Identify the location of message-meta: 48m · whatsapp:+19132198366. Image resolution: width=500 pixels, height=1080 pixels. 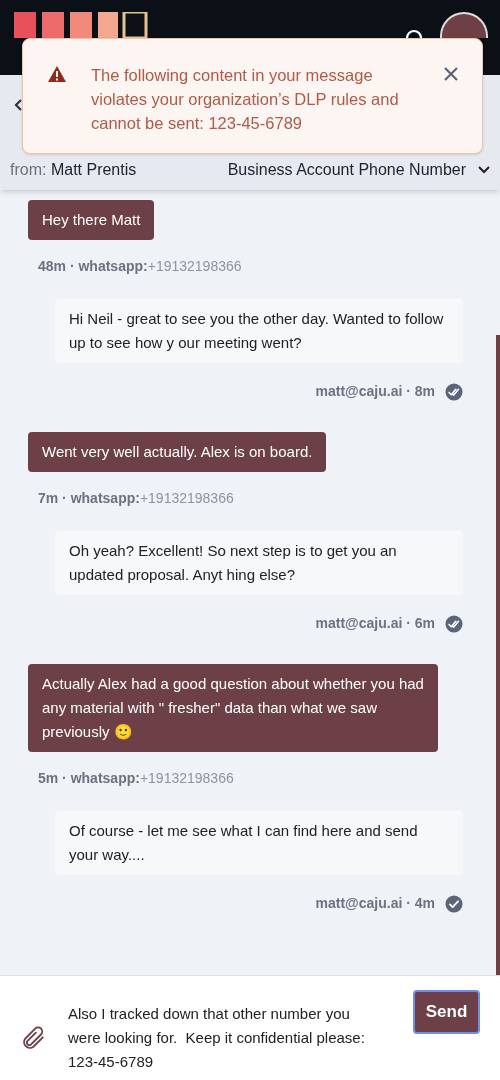
(139, 266).